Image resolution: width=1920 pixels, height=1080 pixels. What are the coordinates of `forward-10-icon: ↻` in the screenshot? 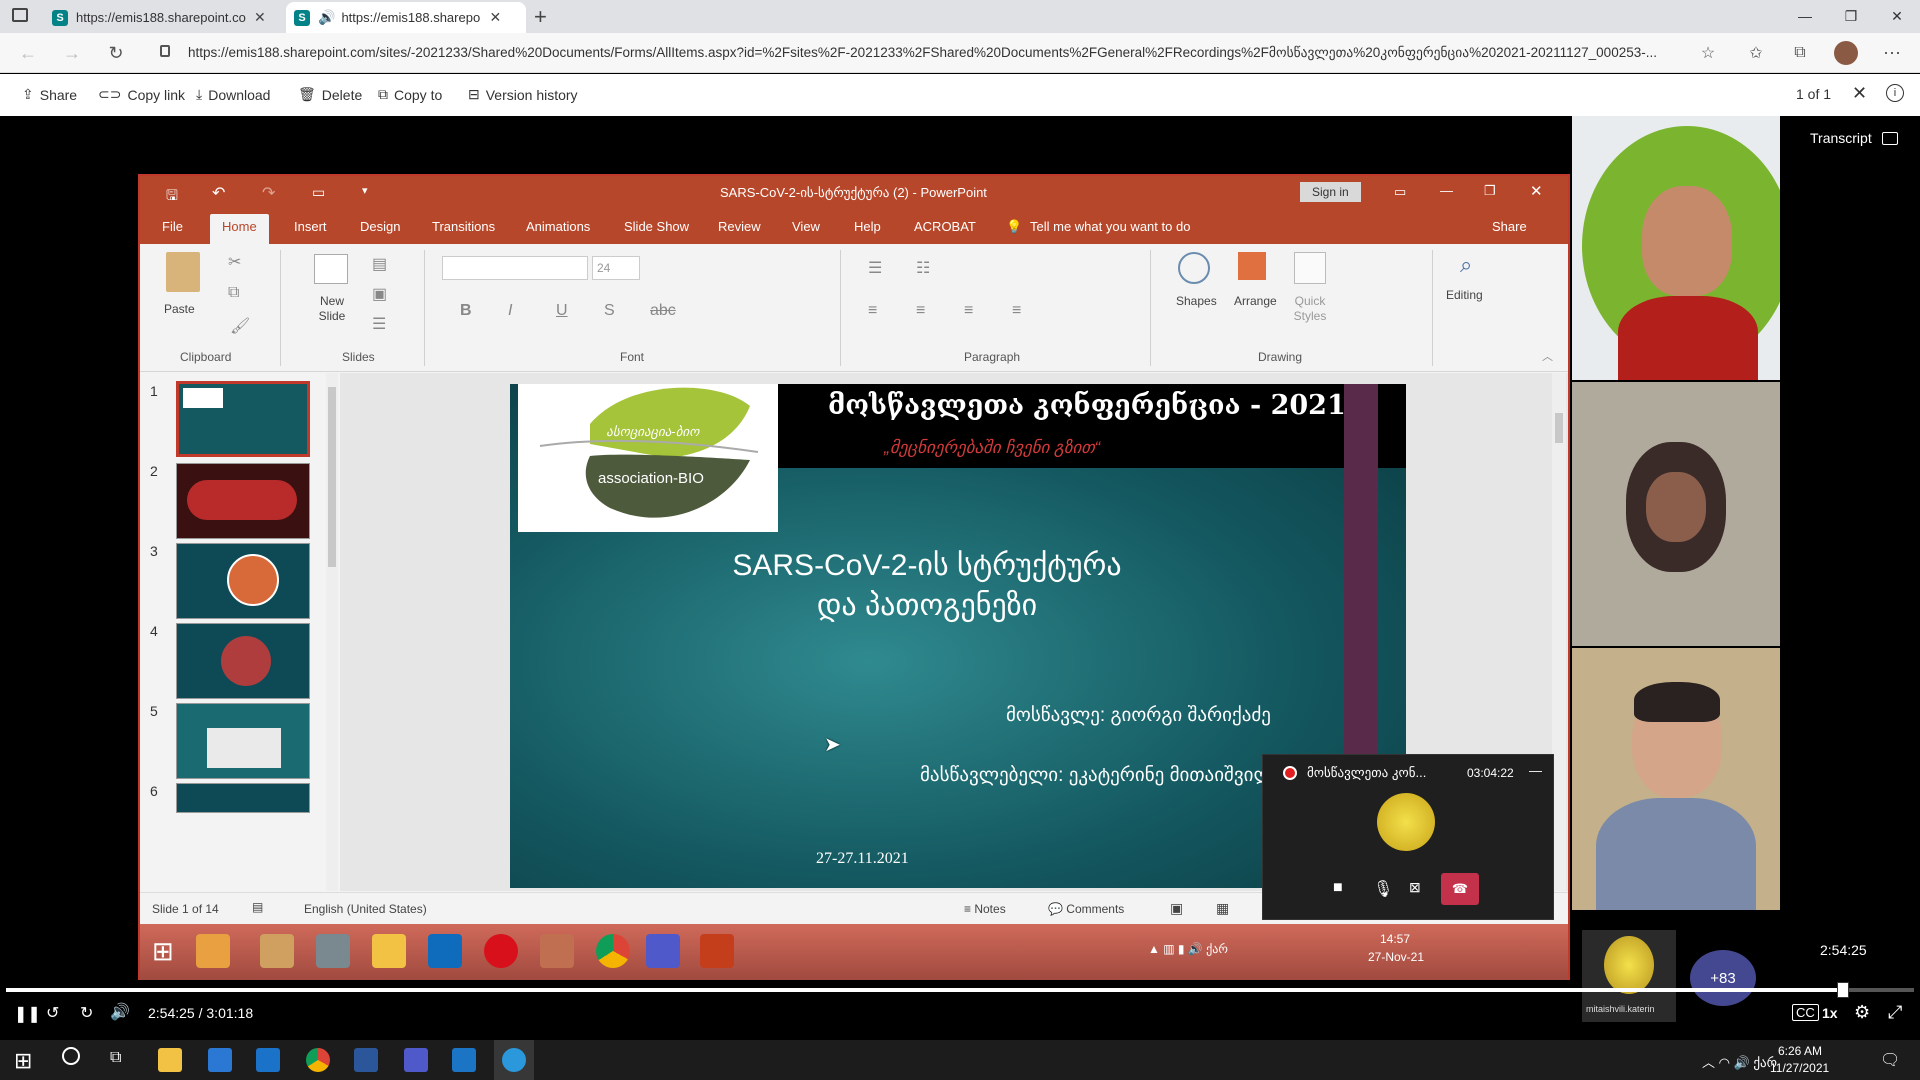 It's located at (86, 1013).